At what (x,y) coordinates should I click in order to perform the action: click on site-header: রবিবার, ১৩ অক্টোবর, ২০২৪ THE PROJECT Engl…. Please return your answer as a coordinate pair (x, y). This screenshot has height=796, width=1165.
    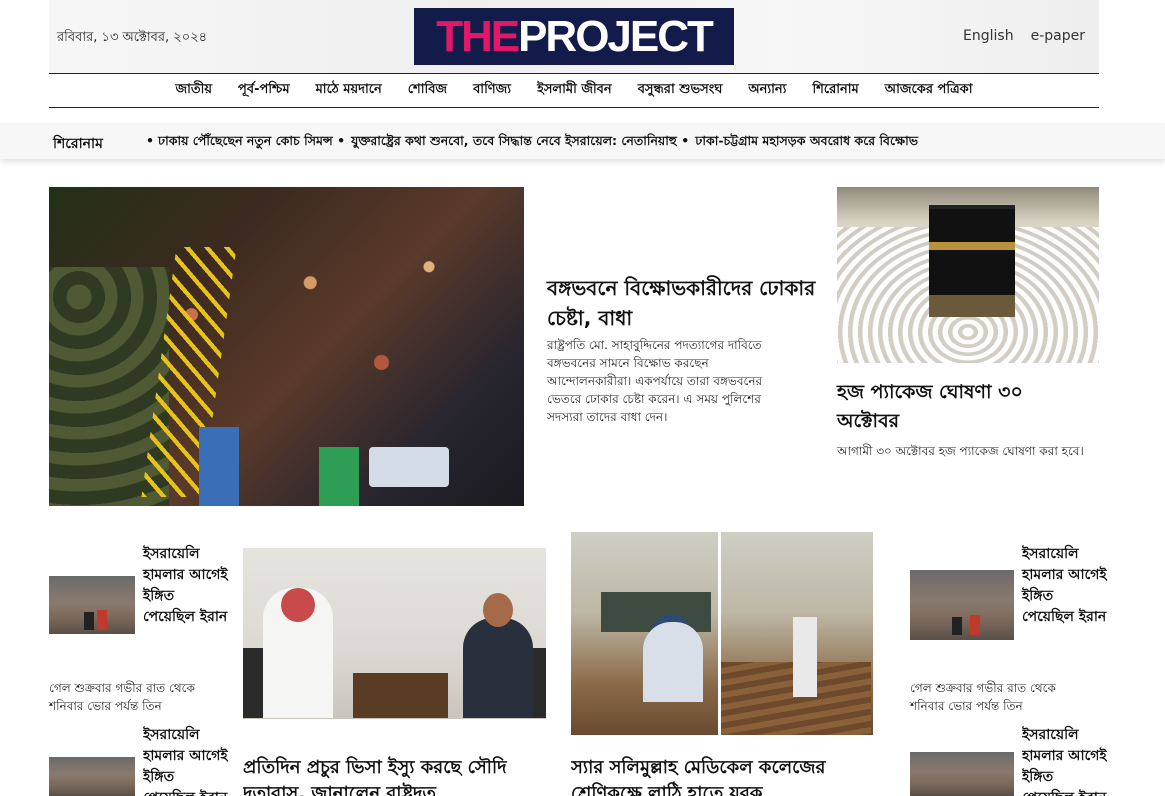
    Looking at the image, I should click on (574, 36).